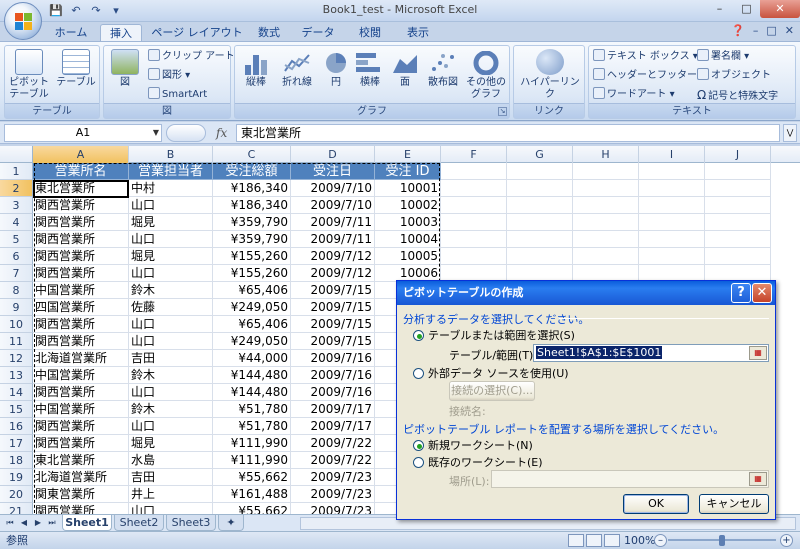 The width and height of the screenshot is (800, 549). I want to click on data-cell: 10004, so click(408, 239).